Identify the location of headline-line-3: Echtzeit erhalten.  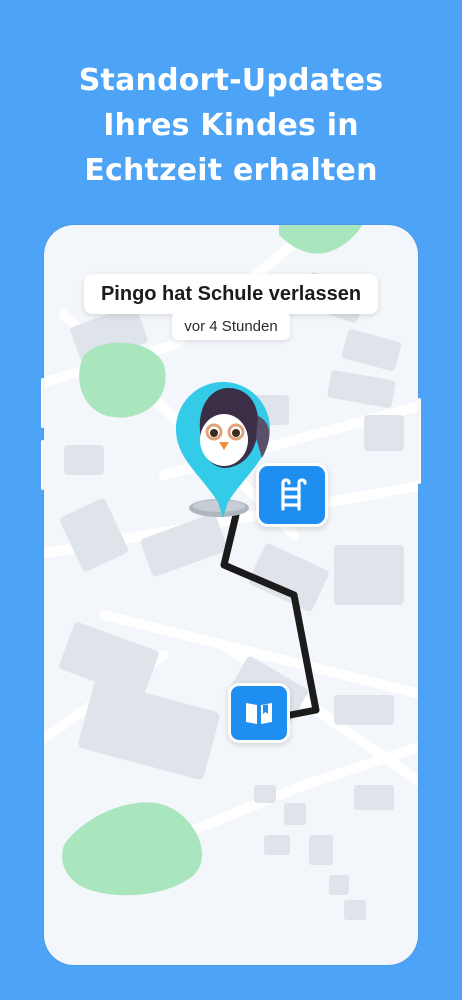
(231, 170).